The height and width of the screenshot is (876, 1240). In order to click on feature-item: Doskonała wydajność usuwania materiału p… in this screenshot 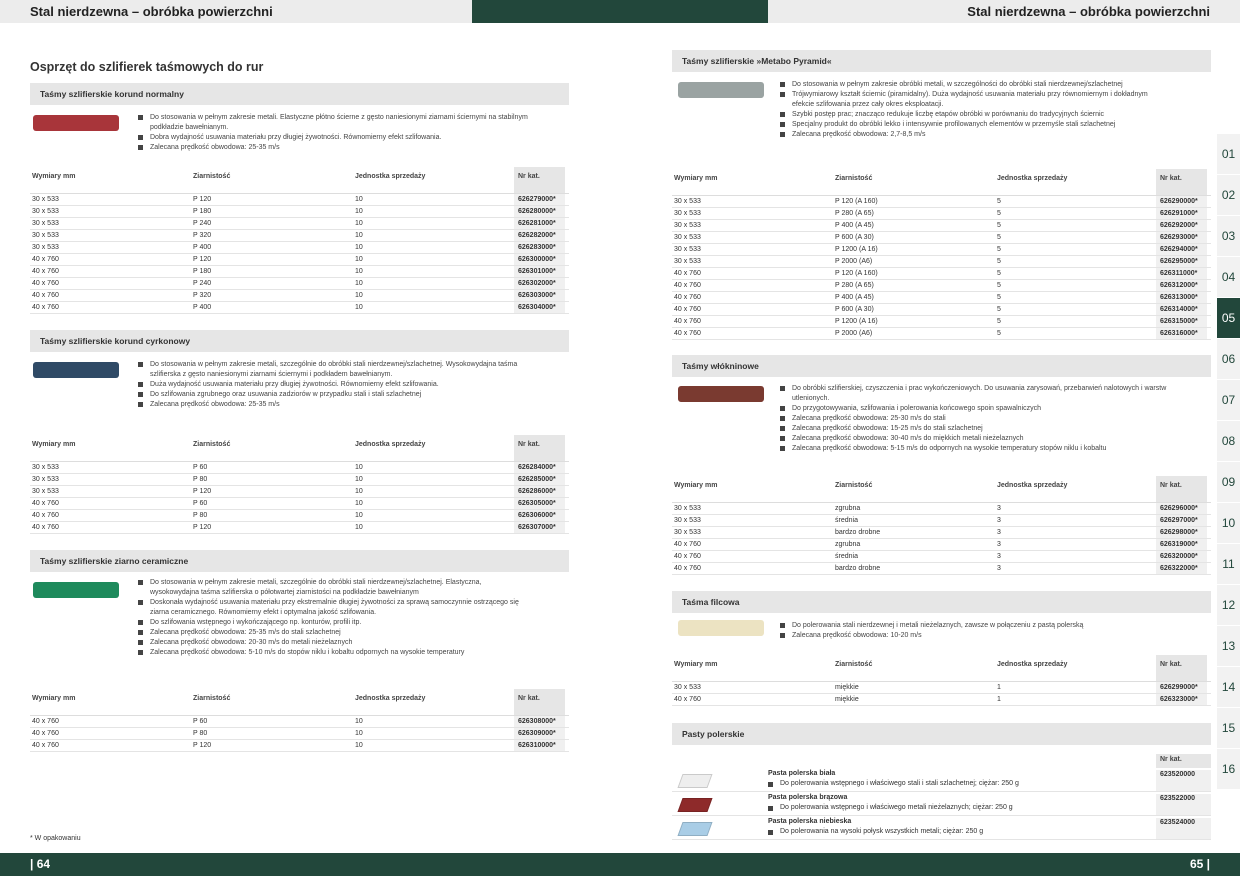, I will do `click(333, 608)`.